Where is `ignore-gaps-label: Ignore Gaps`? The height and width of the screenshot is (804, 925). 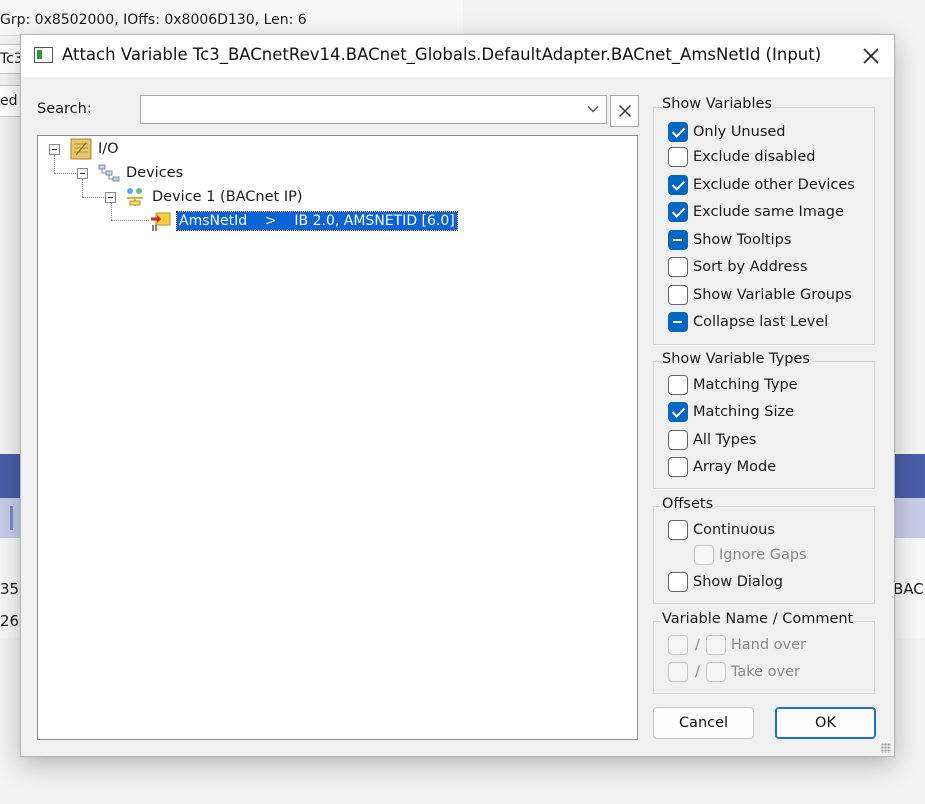
ignore-gaps-label: Ignore Gaps is located at coordinates (763, 555).